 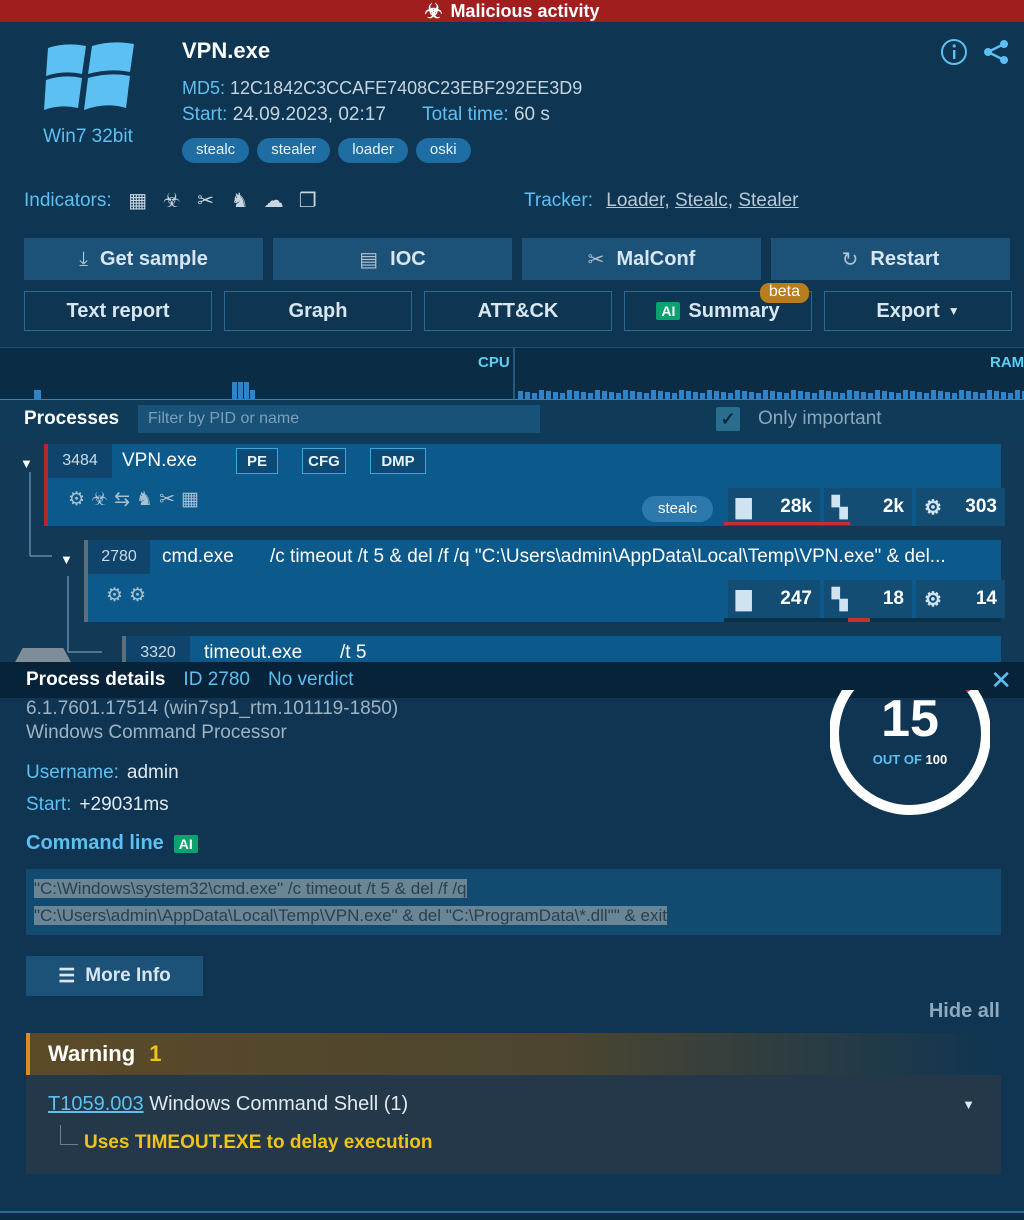 What do you see at coordinates (960, 507) in the screenshot?
I see `modules-stat: ⚙ 303` at bounding box center [960, 507].